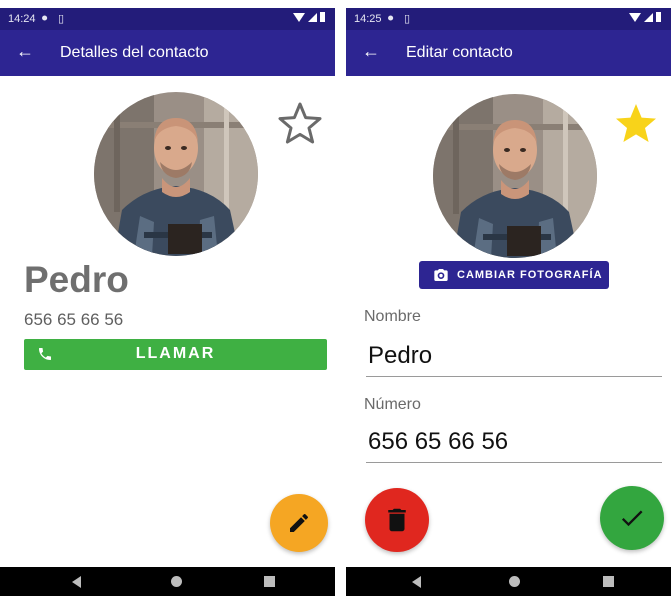  Describe the element at coordinates (392, 404) in the screenshot. I see `number-field-label: Número` at that location.